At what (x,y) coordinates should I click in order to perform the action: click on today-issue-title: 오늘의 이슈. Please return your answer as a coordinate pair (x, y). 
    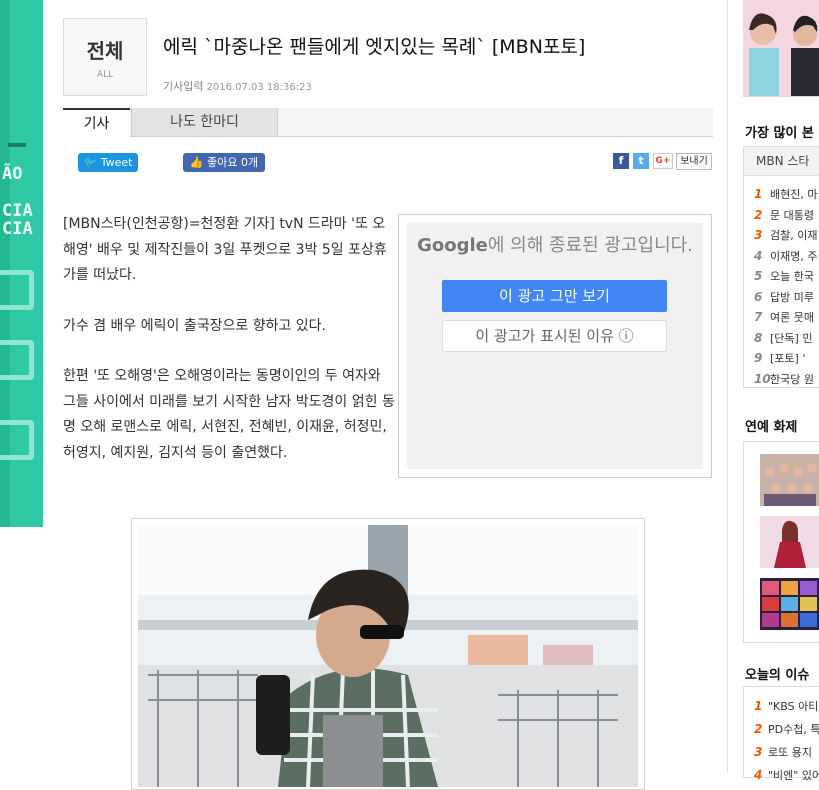
    Looking at the image, I should click on (777, 675).